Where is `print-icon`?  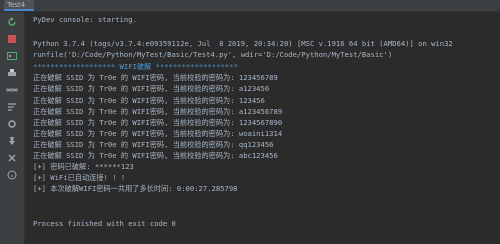
print-icon is located at coordinates (12, 73).